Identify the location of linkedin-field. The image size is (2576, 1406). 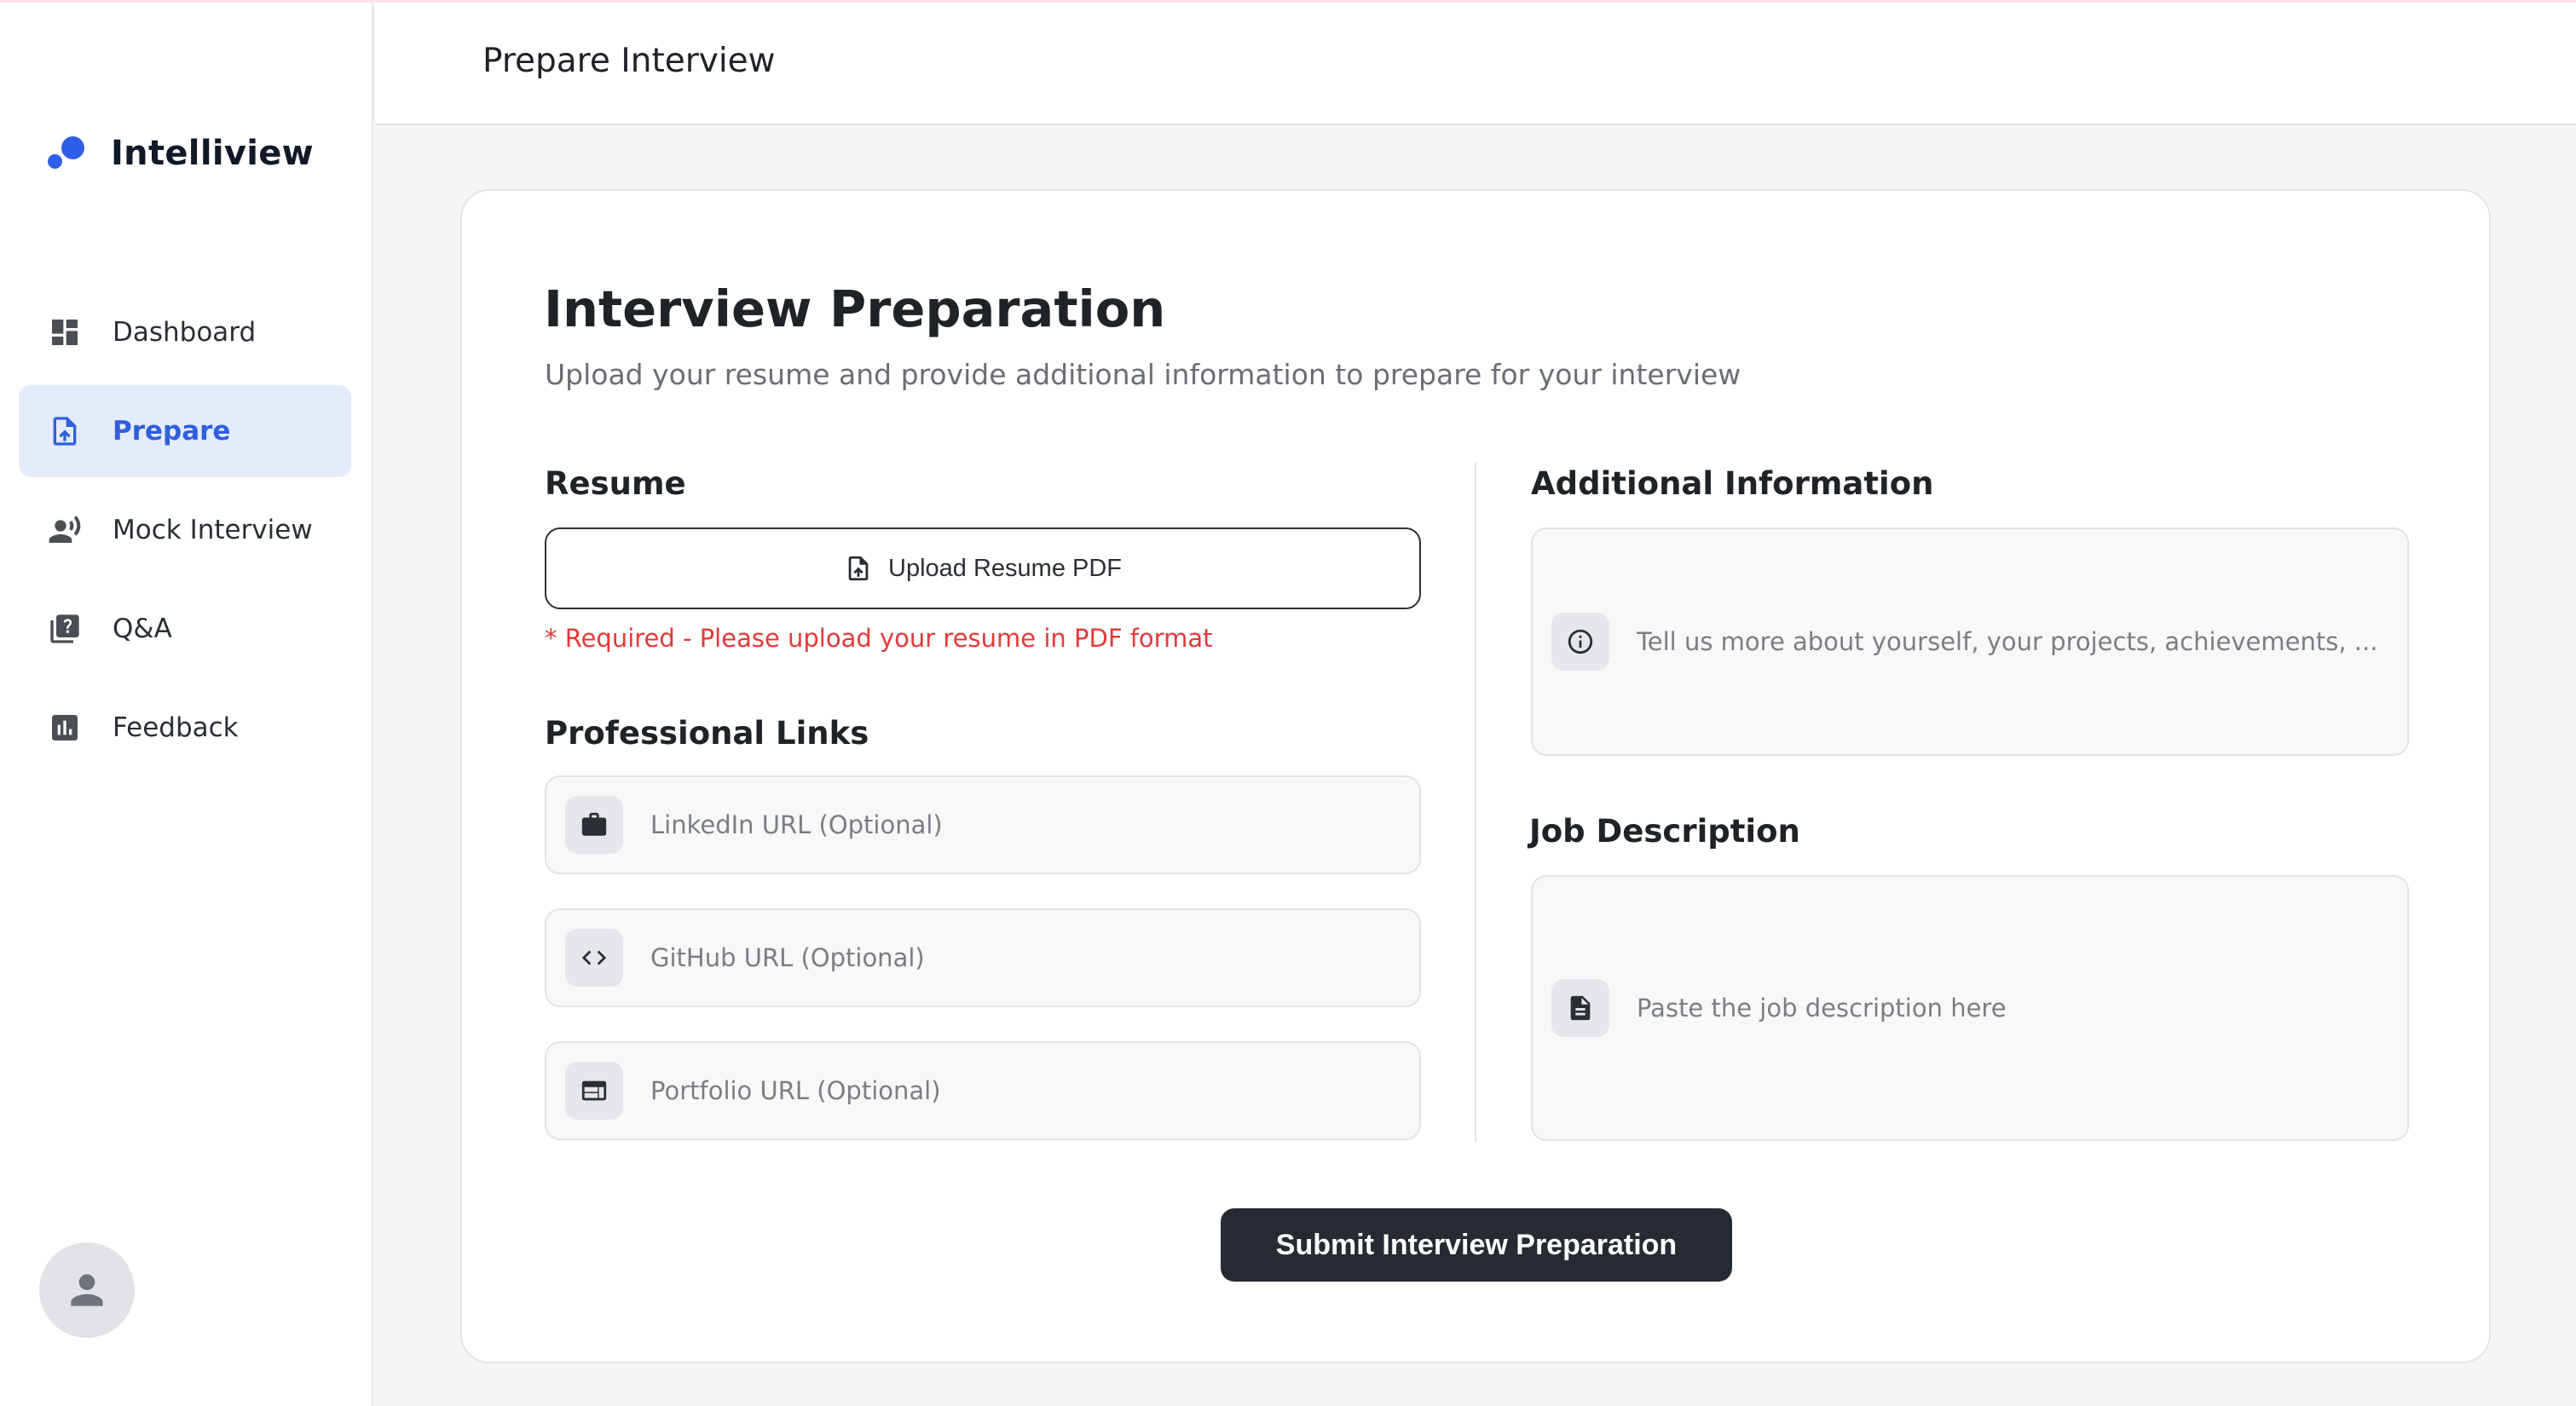
(983, 824).